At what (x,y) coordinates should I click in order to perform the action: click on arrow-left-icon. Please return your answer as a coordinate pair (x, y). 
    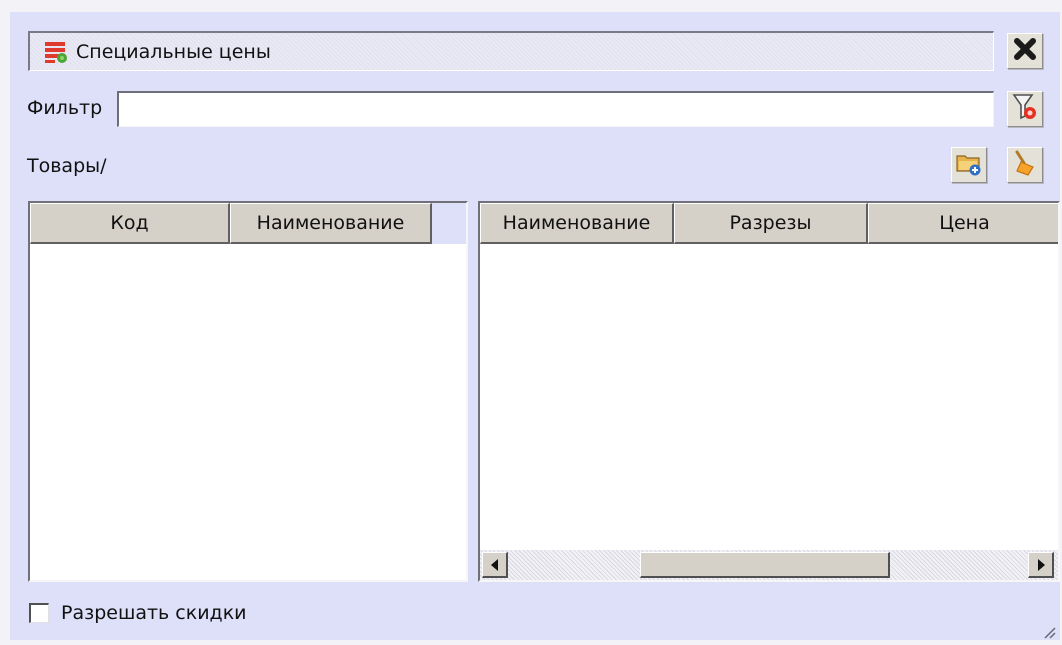
    Looking at the image, I should click on (495, 565).